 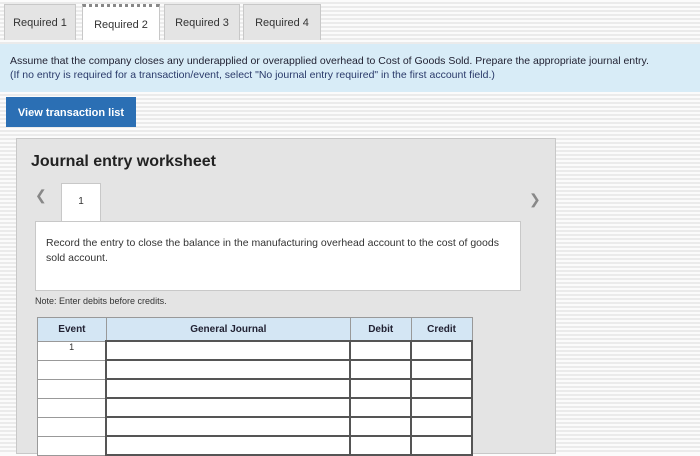 I want to click on tab-required-2: Required 2, so click(x=121, y=22).